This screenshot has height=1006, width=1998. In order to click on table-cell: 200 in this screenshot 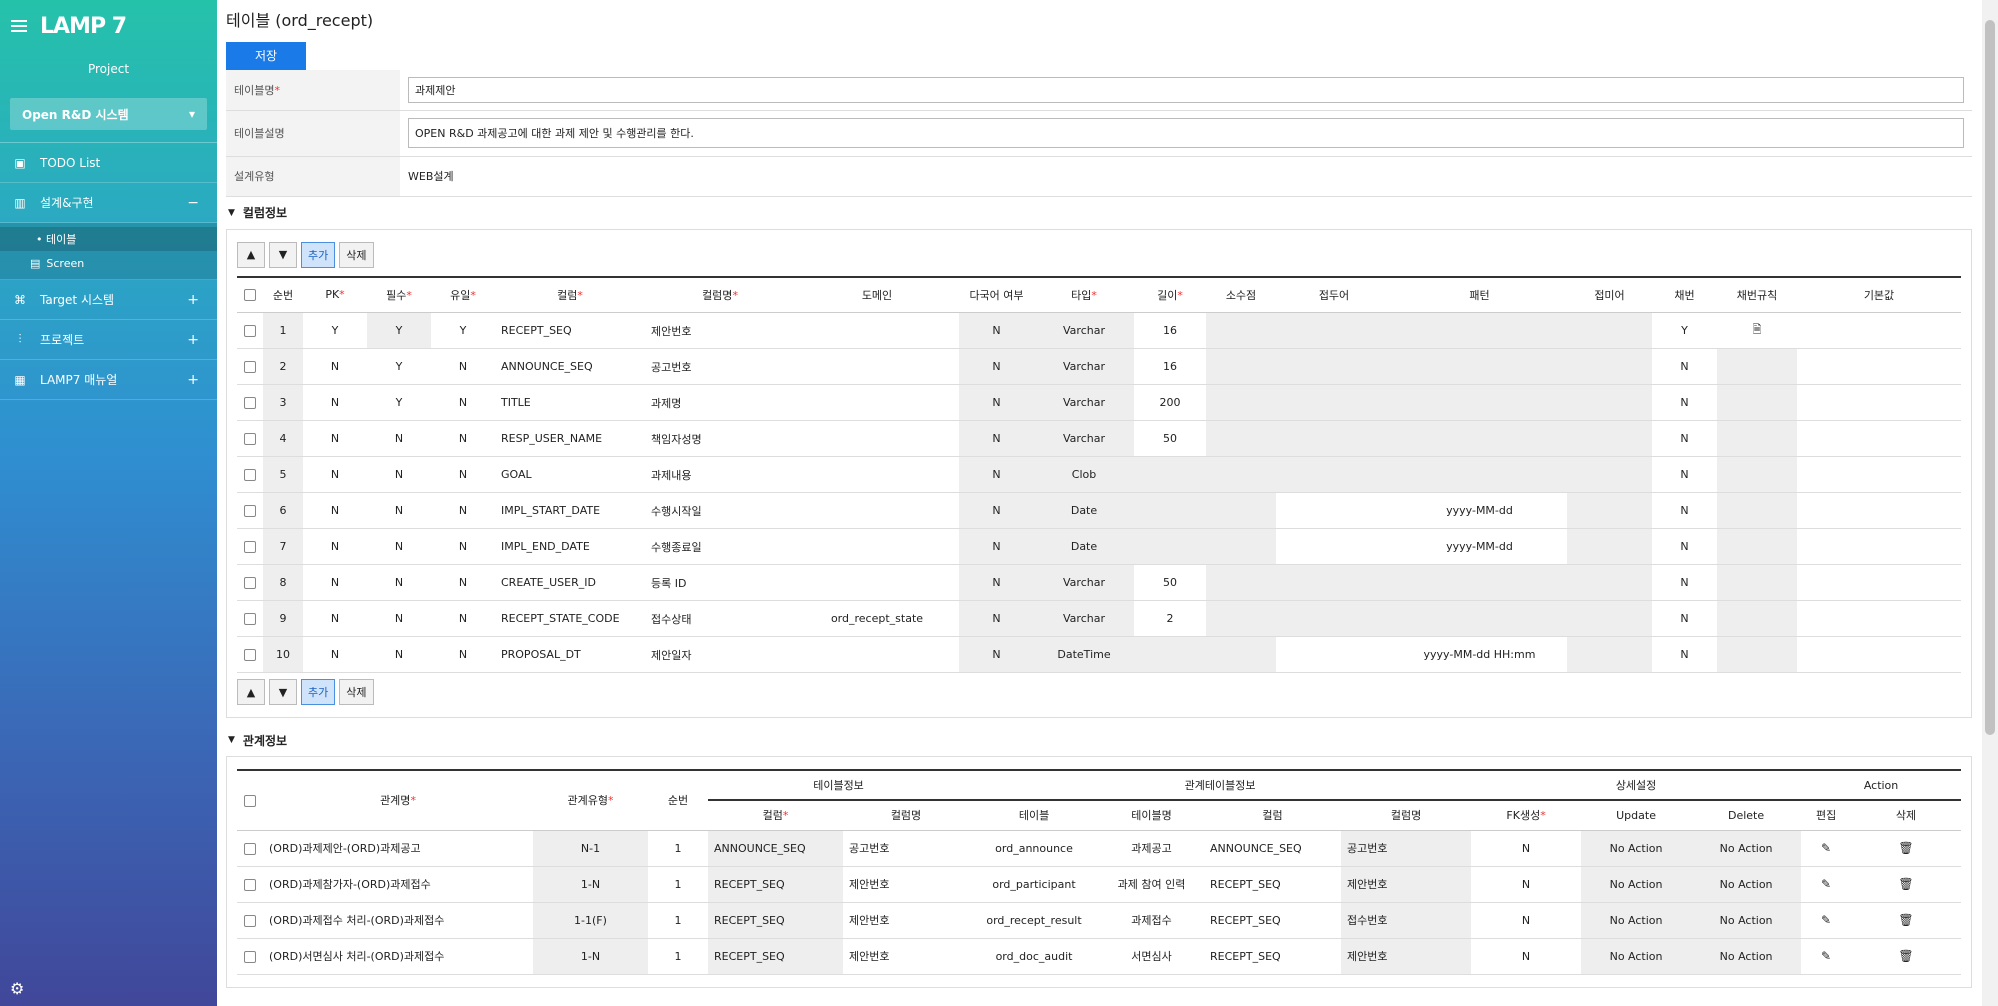, I will do `click(1170, 402)`.